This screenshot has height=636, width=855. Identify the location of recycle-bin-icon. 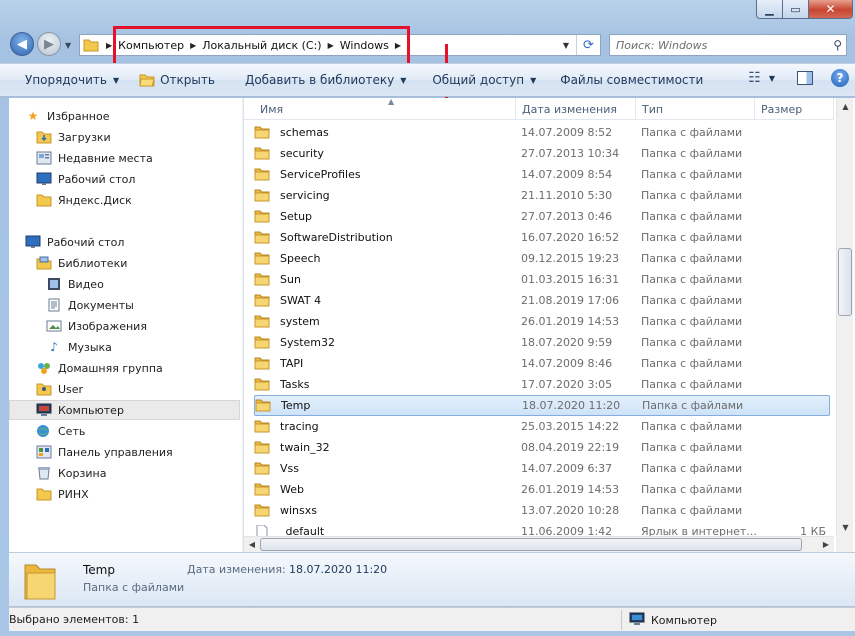
(44, 473).